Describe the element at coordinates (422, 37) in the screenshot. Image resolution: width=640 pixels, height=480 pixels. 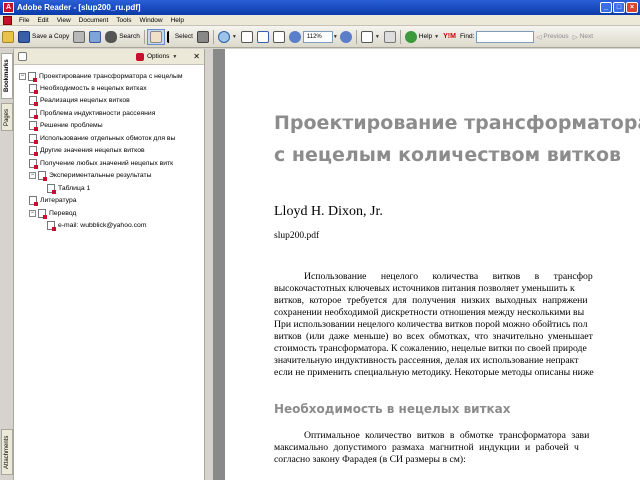
I see `help-button: Help ▼` at that location.